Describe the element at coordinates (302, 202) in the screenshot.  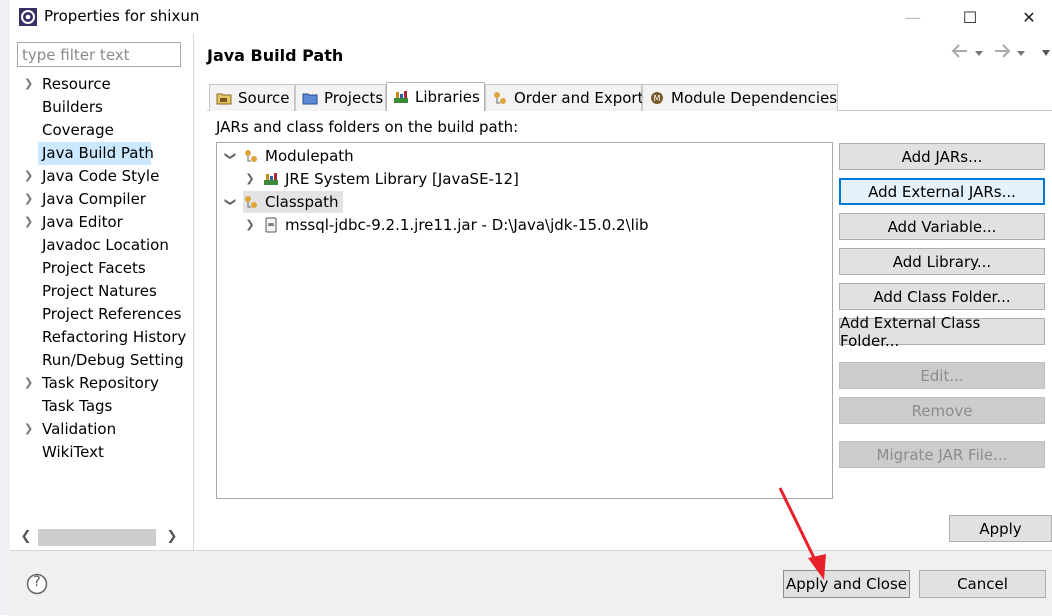
I see `tree-label: Classpath` at that location.